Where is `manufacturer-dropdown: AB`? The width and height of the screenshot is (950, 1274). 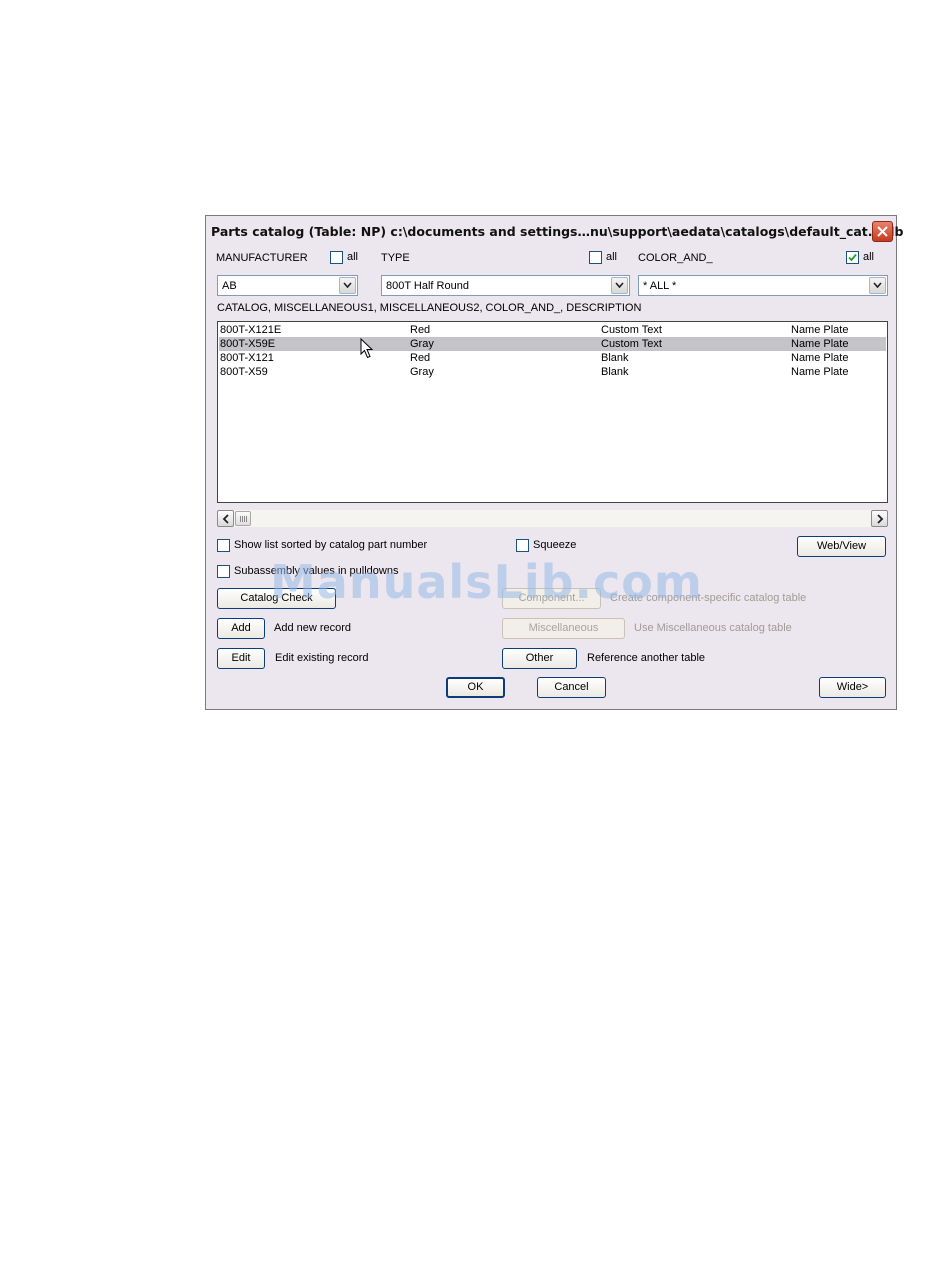 manufacturer-dropdown: AB is located at coordinates (287, 285).